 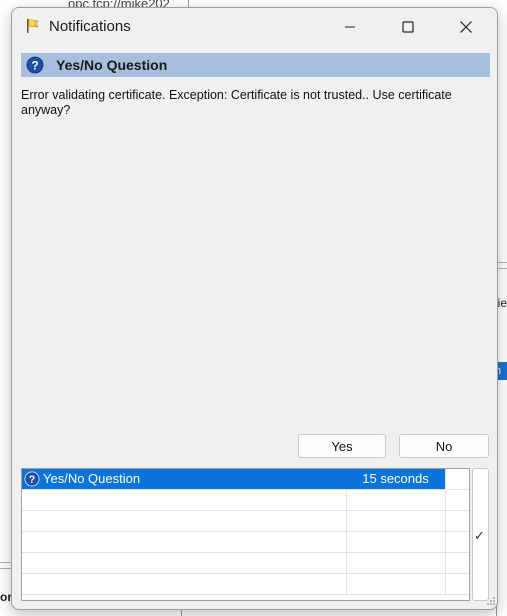 I want to click on minimize-button, so click(x=350, y=26).